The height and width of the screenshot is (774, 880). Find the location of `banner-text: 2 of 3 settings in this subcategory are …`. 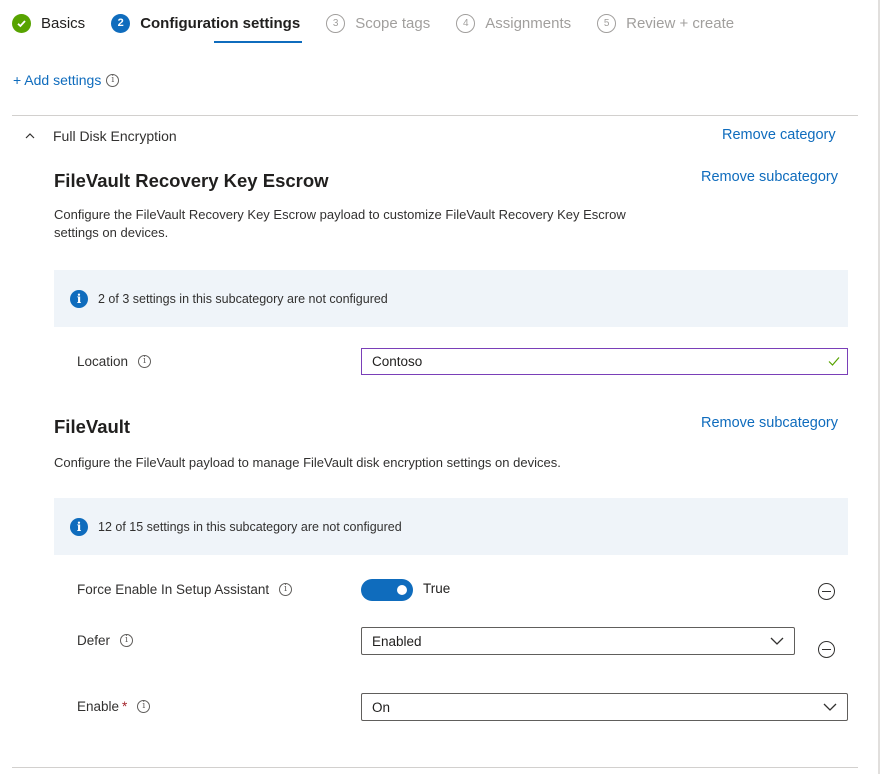

banner-text: 2 of 3 settings in this subcategory are … is located at coordinates (243, 298).